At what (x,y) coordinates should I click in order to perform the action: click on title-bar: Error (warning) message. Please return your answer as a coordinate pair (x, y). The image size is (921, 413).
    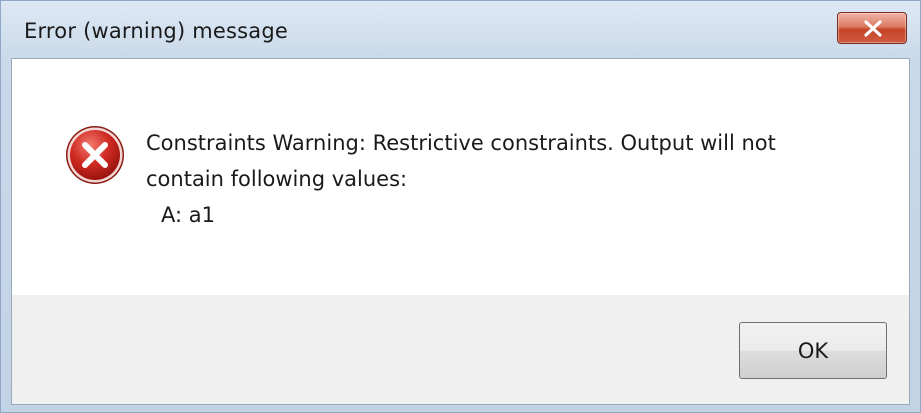
    Looking at the image, I should click on (460, 29).